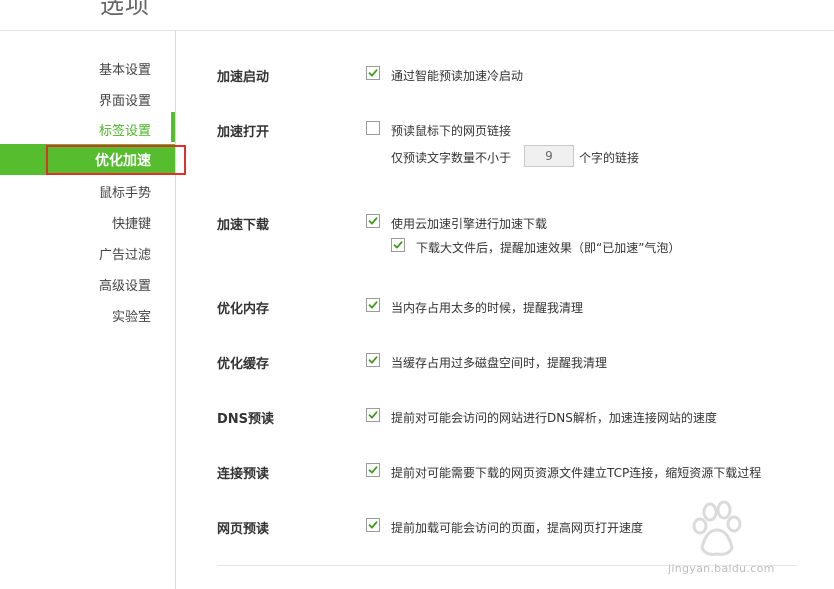 Image resolution: width=834 pixels, height=589 pixels. I want to click on sidebar-item-shortcuts: 快捷键, so click(131, 222).